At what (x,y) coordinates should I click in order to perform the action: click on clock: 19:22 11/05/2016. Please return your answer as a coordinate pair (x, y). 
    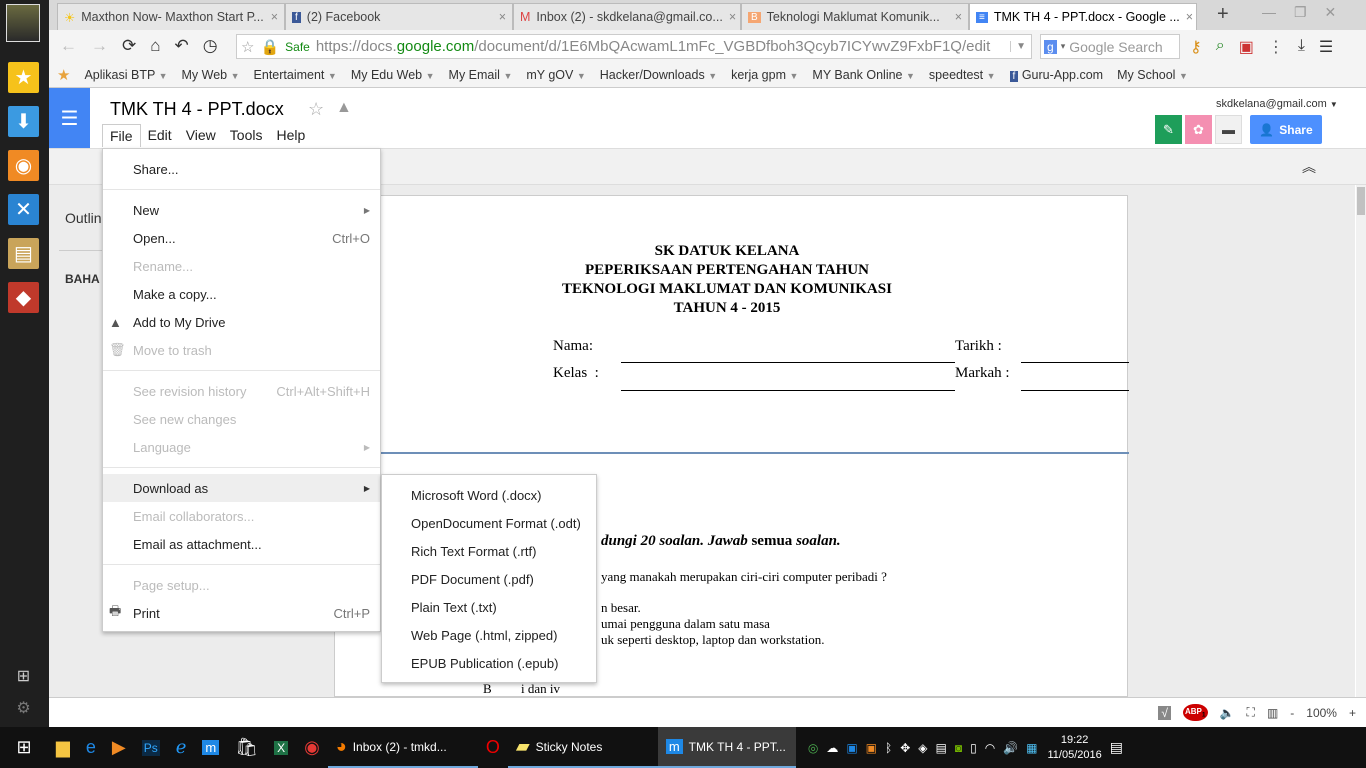
    Looking at the image, I should click on (1074, 748).